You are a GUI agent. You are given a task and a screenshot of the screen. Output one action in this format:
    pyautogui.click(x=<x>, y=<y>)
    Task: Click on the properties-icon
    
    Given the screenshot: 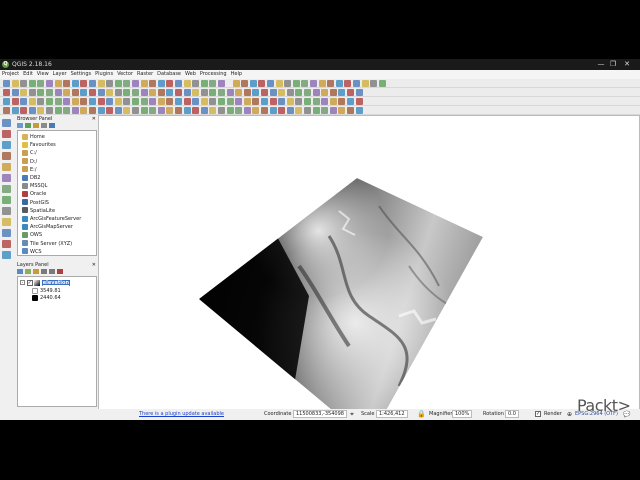 What is the action you would take?
    pyautogui.click(x=52, y=125)
    